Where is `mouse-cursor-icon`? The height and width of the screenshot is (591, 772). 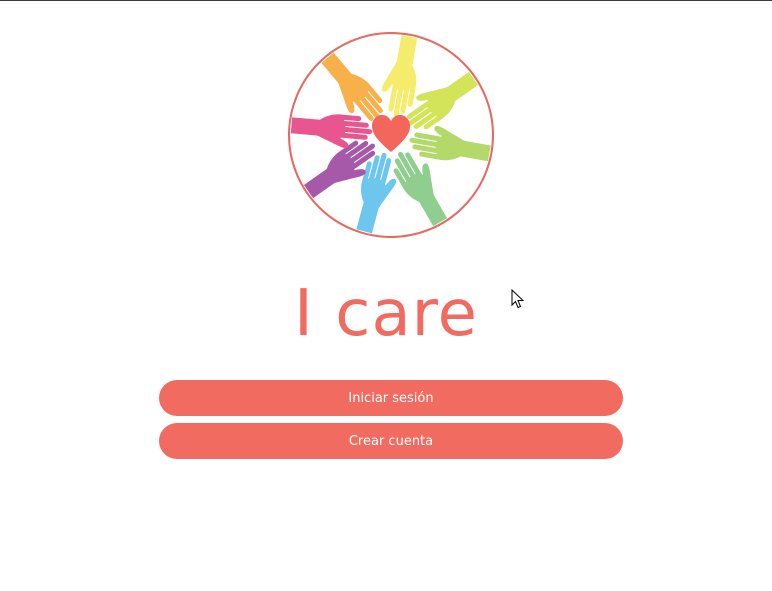 mouse-cursor-icon is located at coordinates (518, 299).